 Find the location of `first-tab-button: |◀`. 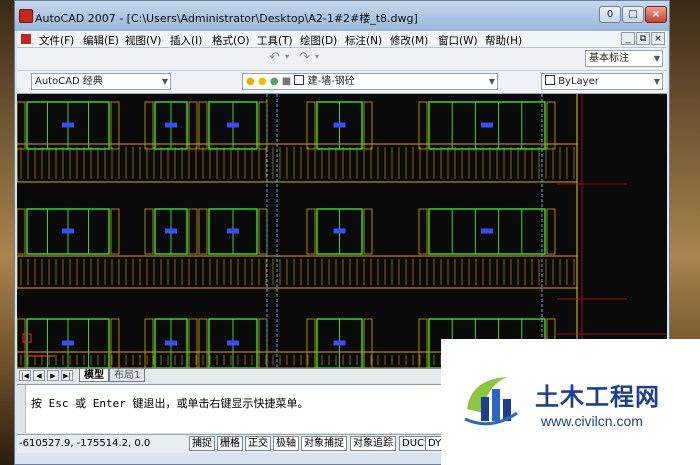

first-tab-button: |◀ is located at coordinates (25, 375).